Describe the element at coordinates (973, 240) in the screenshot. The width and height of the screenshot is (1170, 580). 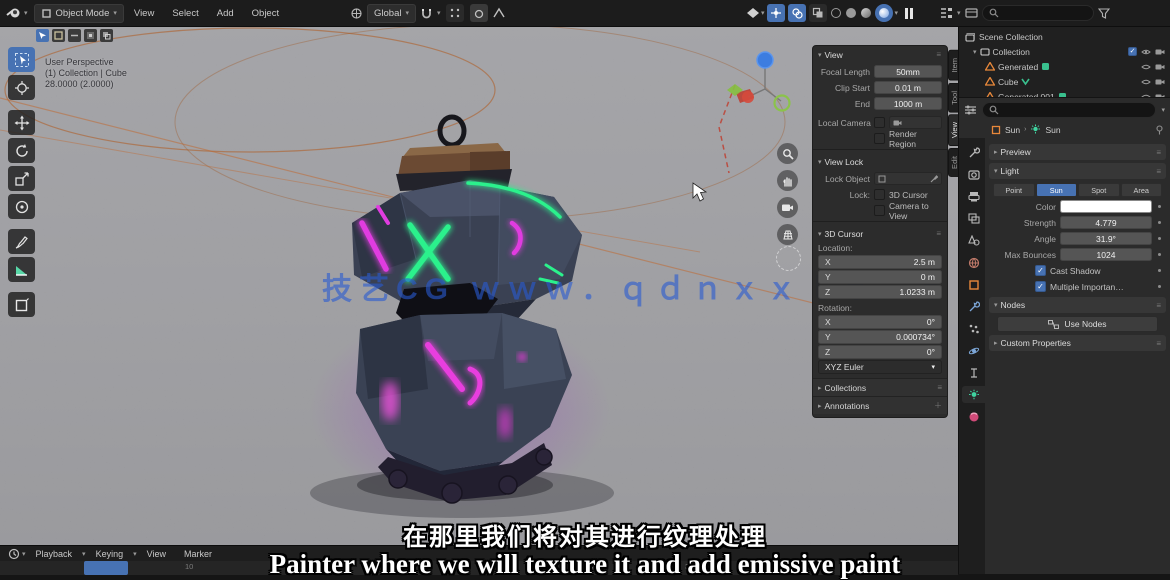
I see `tab-scene` at that location.